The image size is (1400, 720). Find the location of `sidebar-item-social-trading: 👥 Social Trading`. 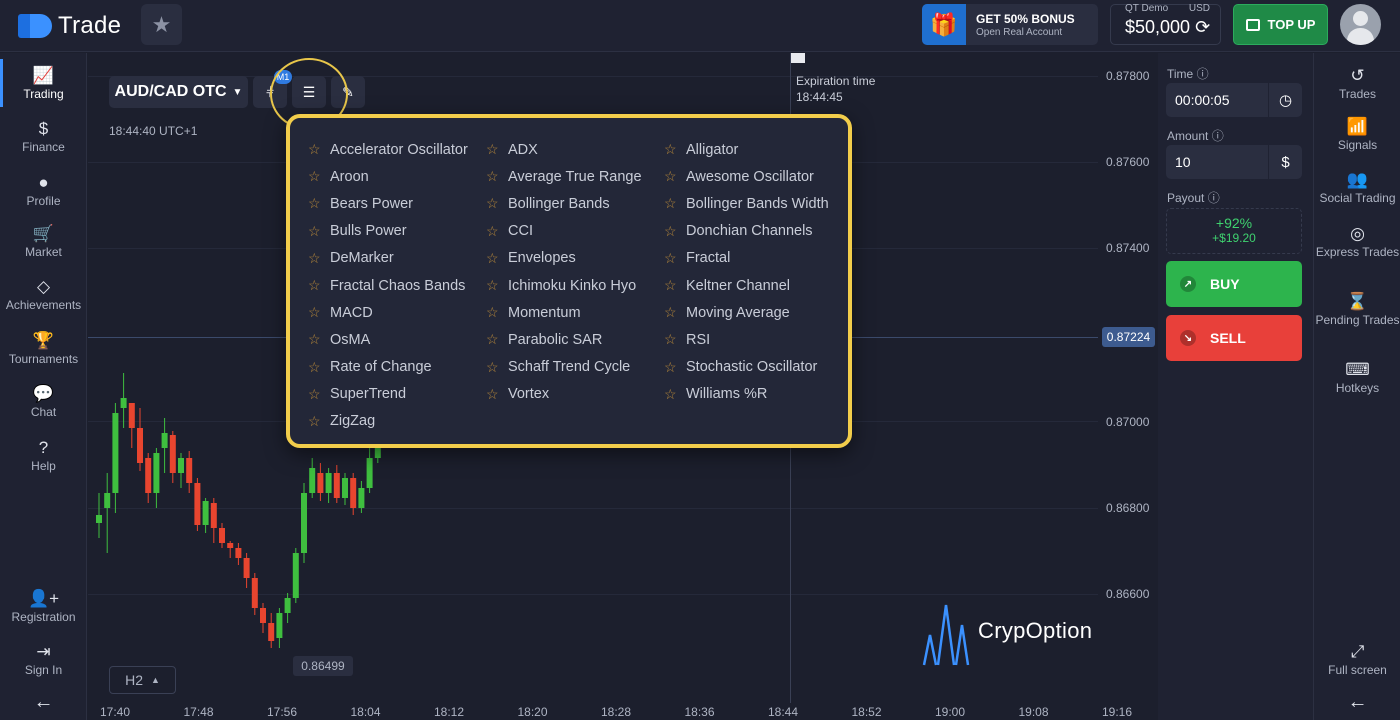

sidebar-item-social-trading: 👥 Social Trading is located at coordinates (1357, 187).